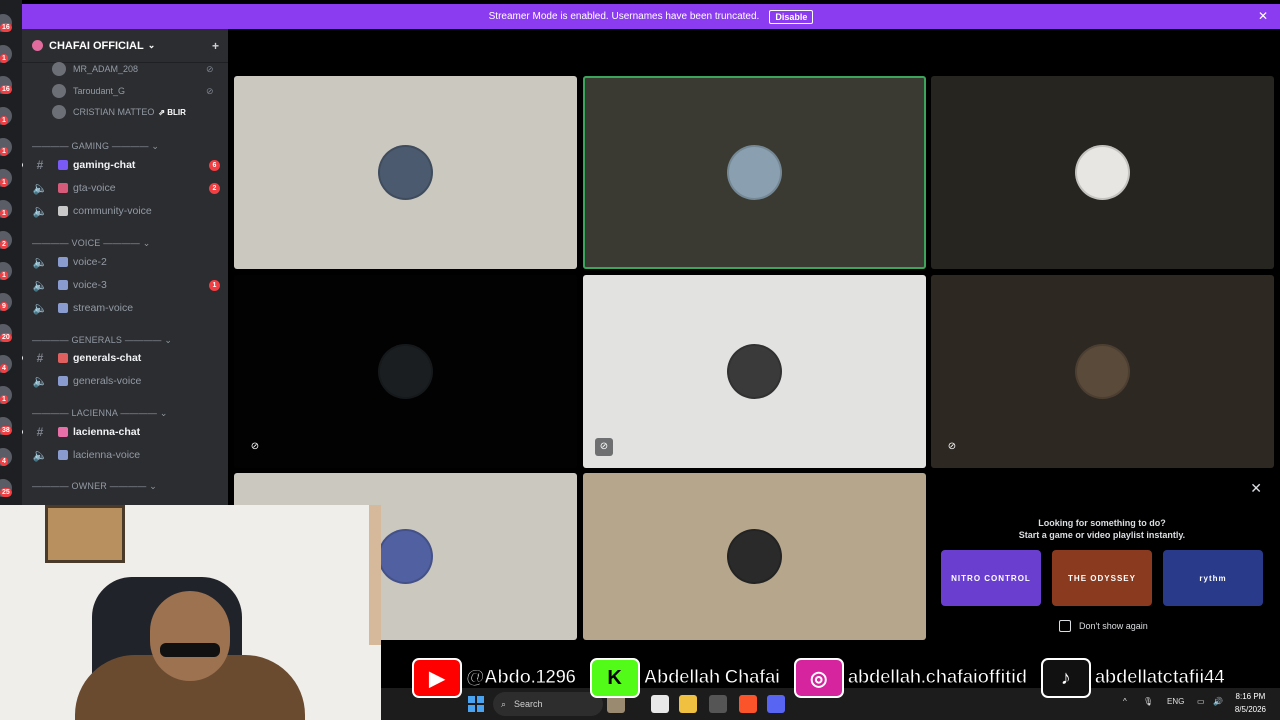 This screenshot has height=720, width=1280. I want to click on channel-gta-voice: 🔈 gta-voice 2, so click(127, 188).